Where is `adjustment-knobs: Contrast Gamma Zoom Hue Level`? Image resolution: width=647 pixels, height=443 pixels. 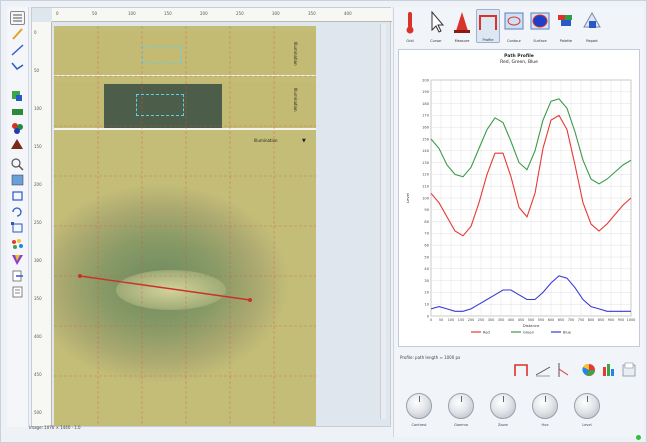
adjustment-knobs: Contrast Gamma Zoom Hue Level is located at coordinates (520, 413).